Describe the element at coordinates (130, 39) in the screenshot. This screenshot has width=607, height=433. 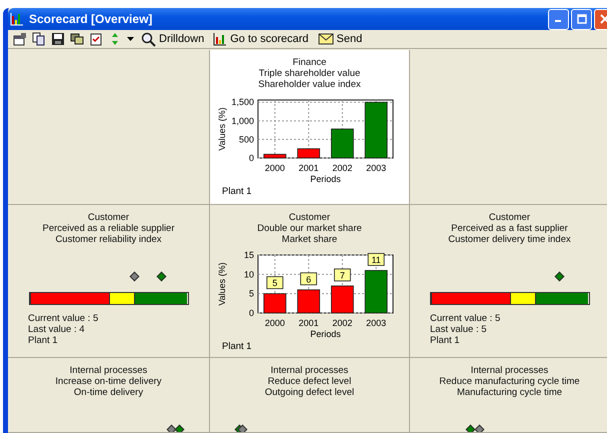
I see `caret-icon` at that location.